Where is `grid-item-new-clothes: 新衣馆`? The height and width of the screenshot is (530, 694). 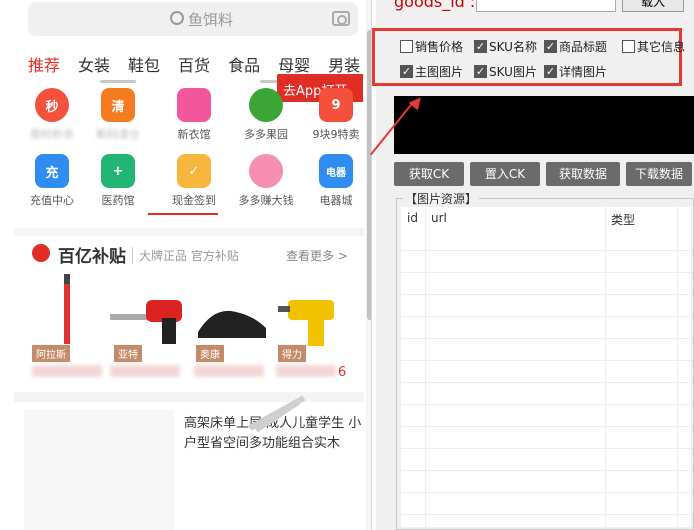 grid-item-new-clothes: 新衣馆 is located at coordinates (194, 115).